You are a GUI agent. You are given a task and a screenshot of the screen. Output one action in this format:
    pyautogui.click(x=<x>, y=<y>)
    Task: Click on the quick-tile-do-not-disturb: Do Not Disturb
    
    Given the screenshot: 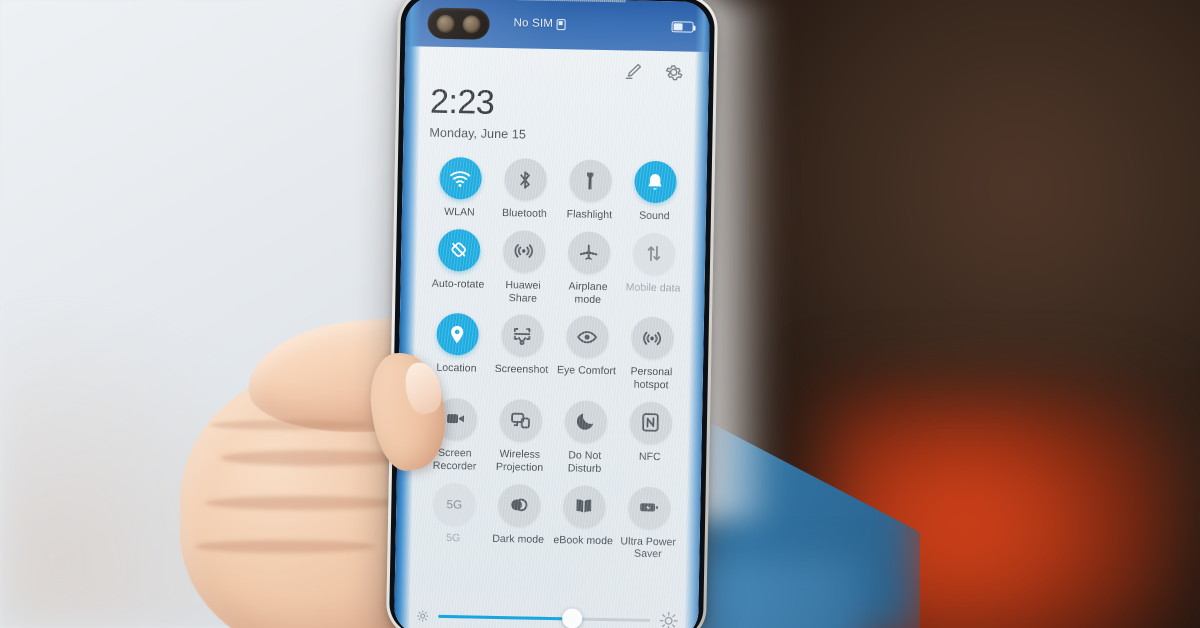 What is the action you would take?
    pyautogui.click(x=585, y=438)
    